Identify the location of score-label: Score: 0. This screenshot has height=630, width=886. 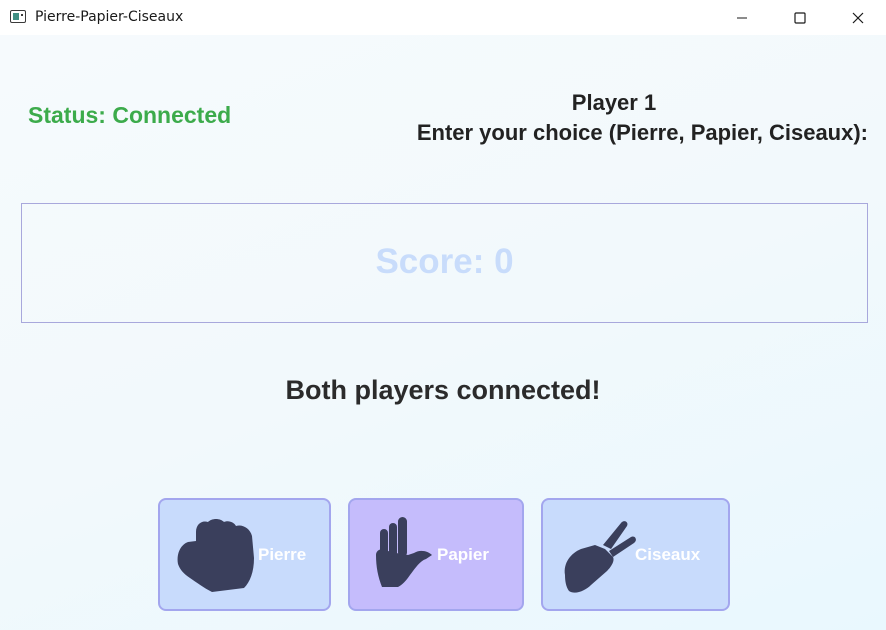
(444, 261).